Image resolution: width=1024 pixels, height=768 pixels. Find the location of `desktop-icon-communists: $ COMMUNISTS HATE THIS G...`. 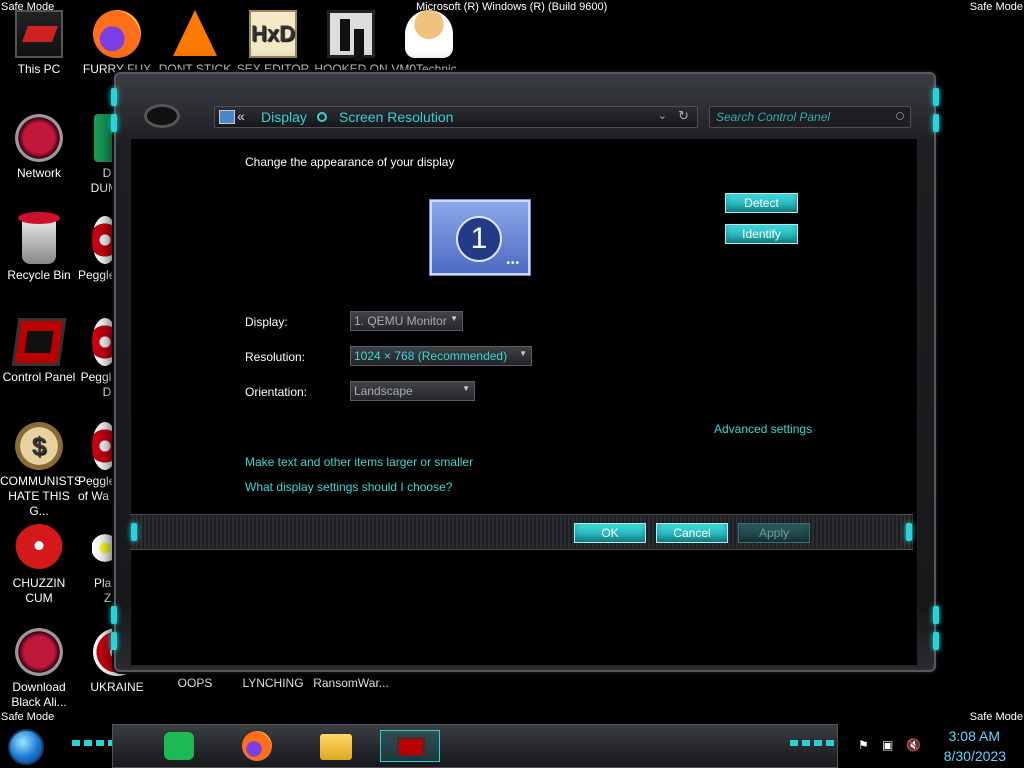

desktop-icon-communists: $ COMMUNISTS HATE THIS G... is located at coordinates (41, 470).